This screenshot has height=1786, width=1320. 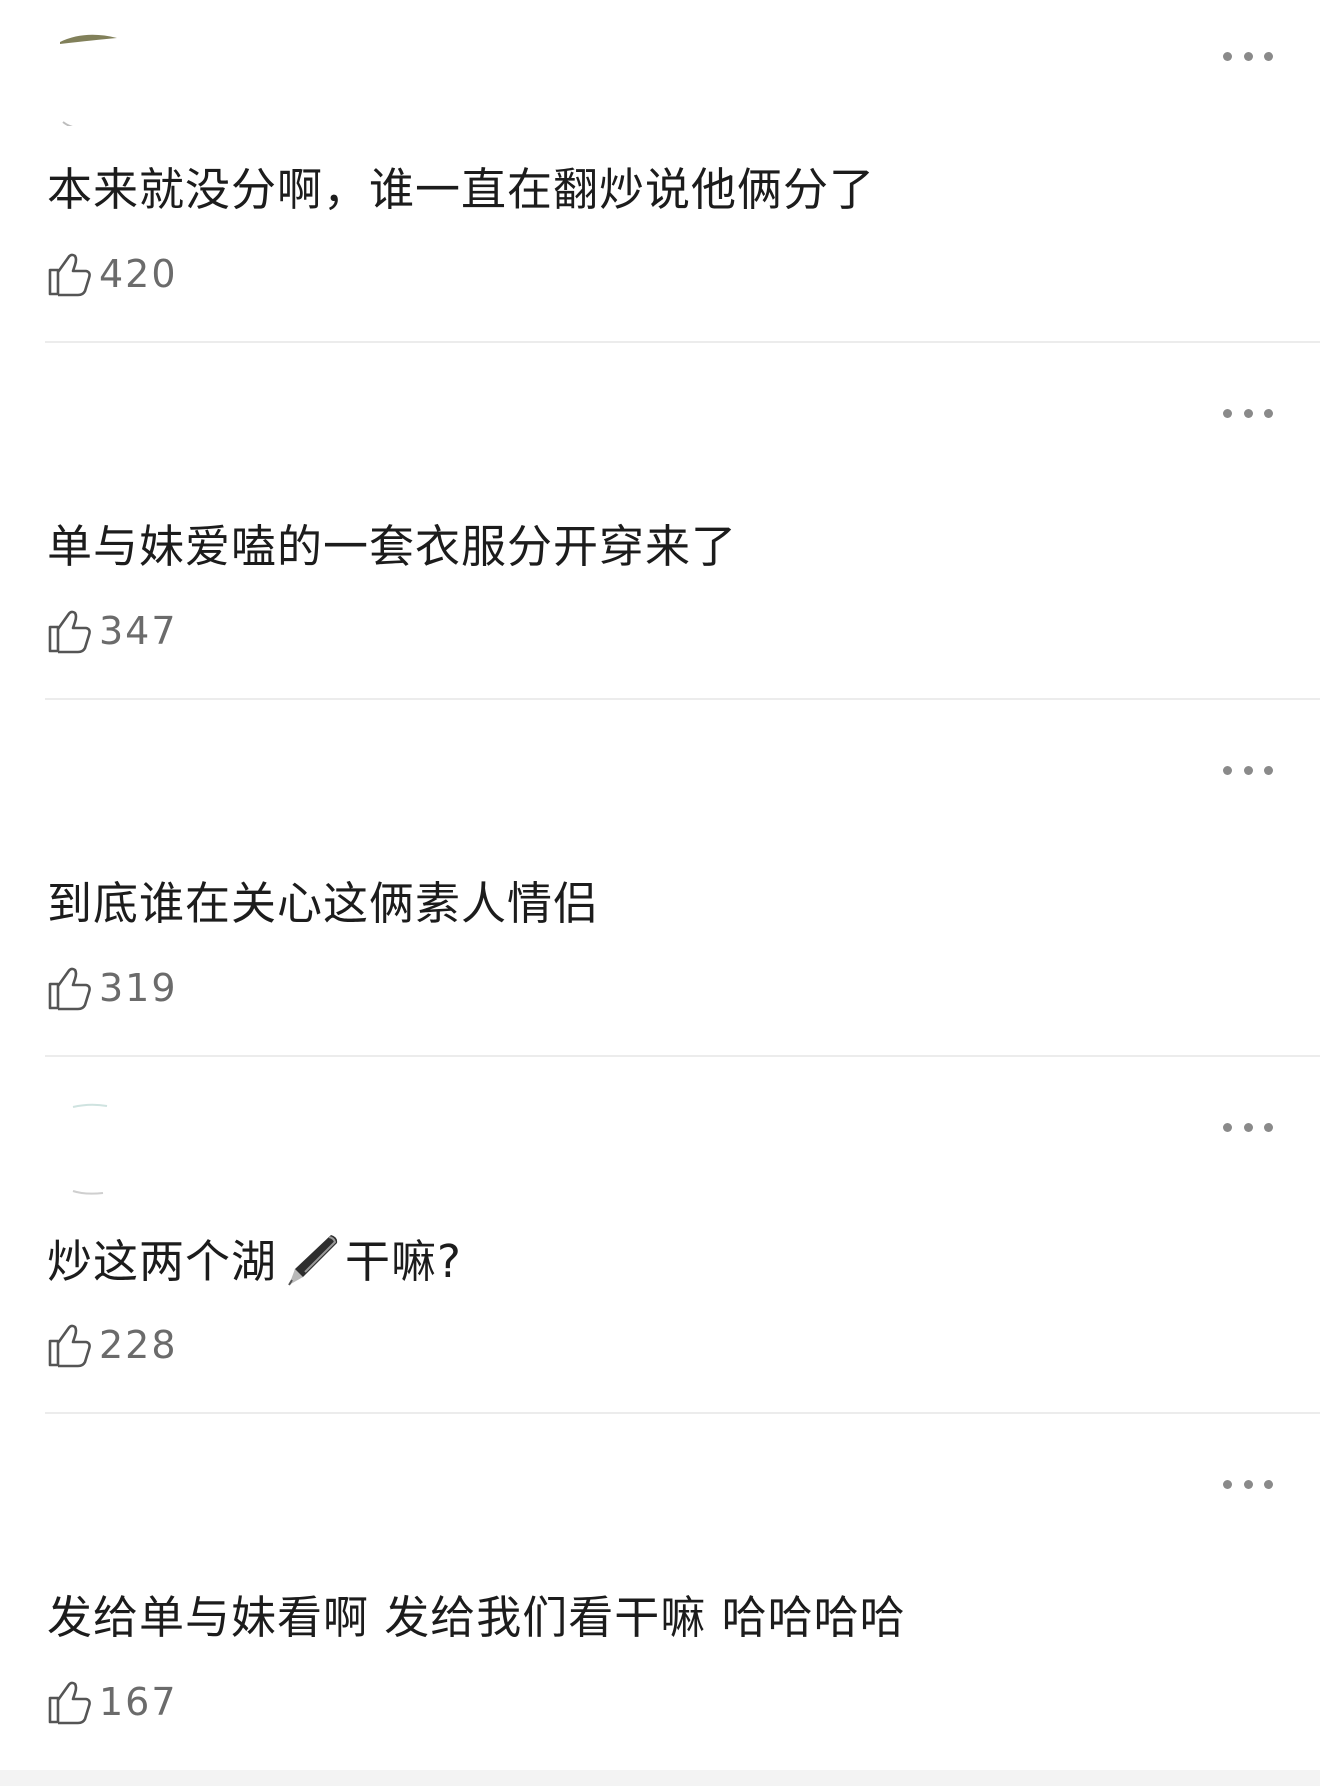 I want to click on comment-text: 单与妹爱嗑的一套衣服分开穿来了, so click(x=392, y=546).